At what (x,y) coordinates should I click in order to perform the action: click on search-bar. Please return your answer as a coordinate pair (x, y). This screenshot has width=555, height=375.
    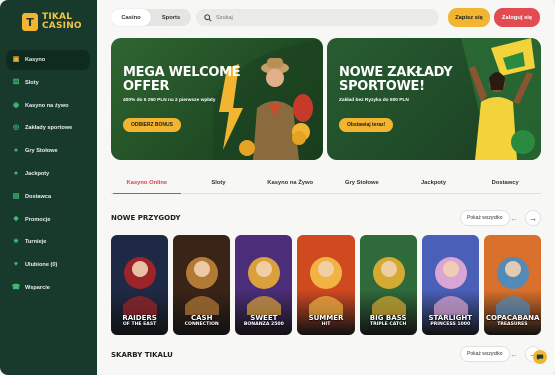
    Looking at the image, I should click on (317, 17).